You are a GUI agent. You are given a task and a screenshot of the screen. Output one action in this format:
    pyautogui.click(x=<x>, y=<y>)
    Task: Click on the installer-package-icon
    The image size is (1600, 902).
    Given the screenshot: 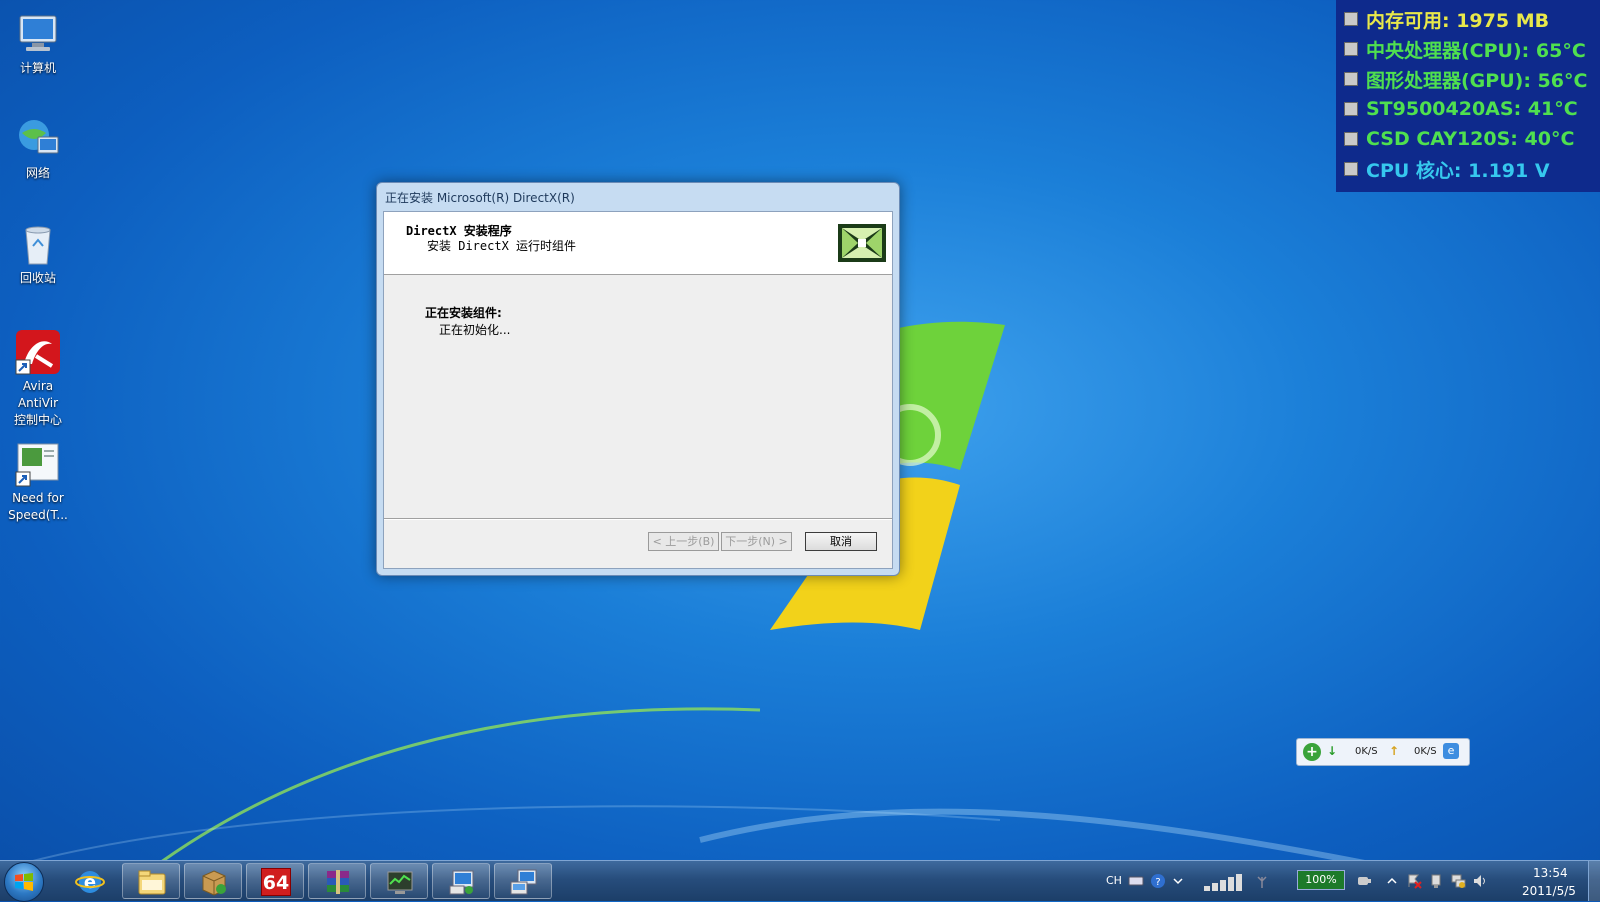 What is the action you would take?
    pyautogui.click(x=214, y=883)
    